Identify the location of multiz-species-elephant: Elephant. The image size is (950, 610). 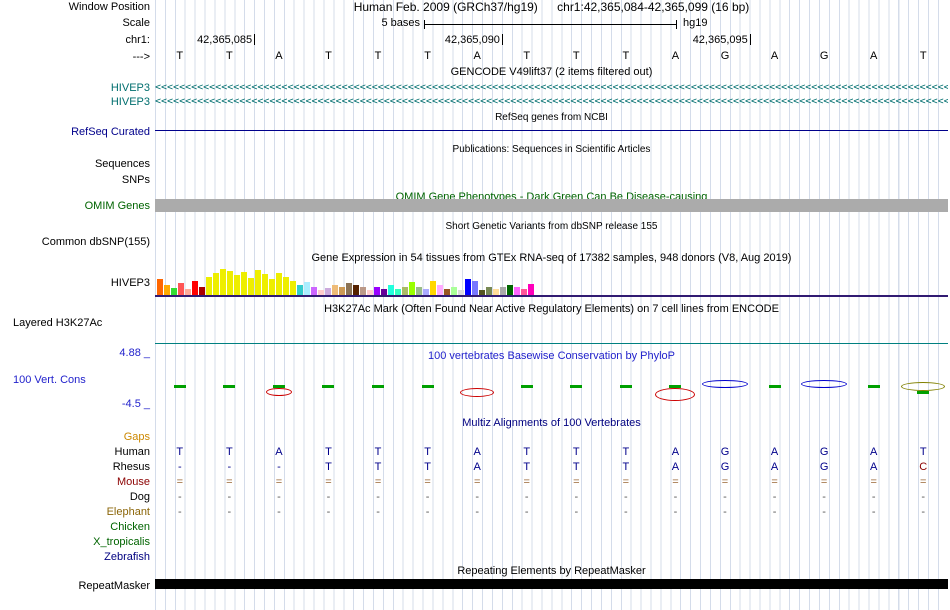
(128, 512).